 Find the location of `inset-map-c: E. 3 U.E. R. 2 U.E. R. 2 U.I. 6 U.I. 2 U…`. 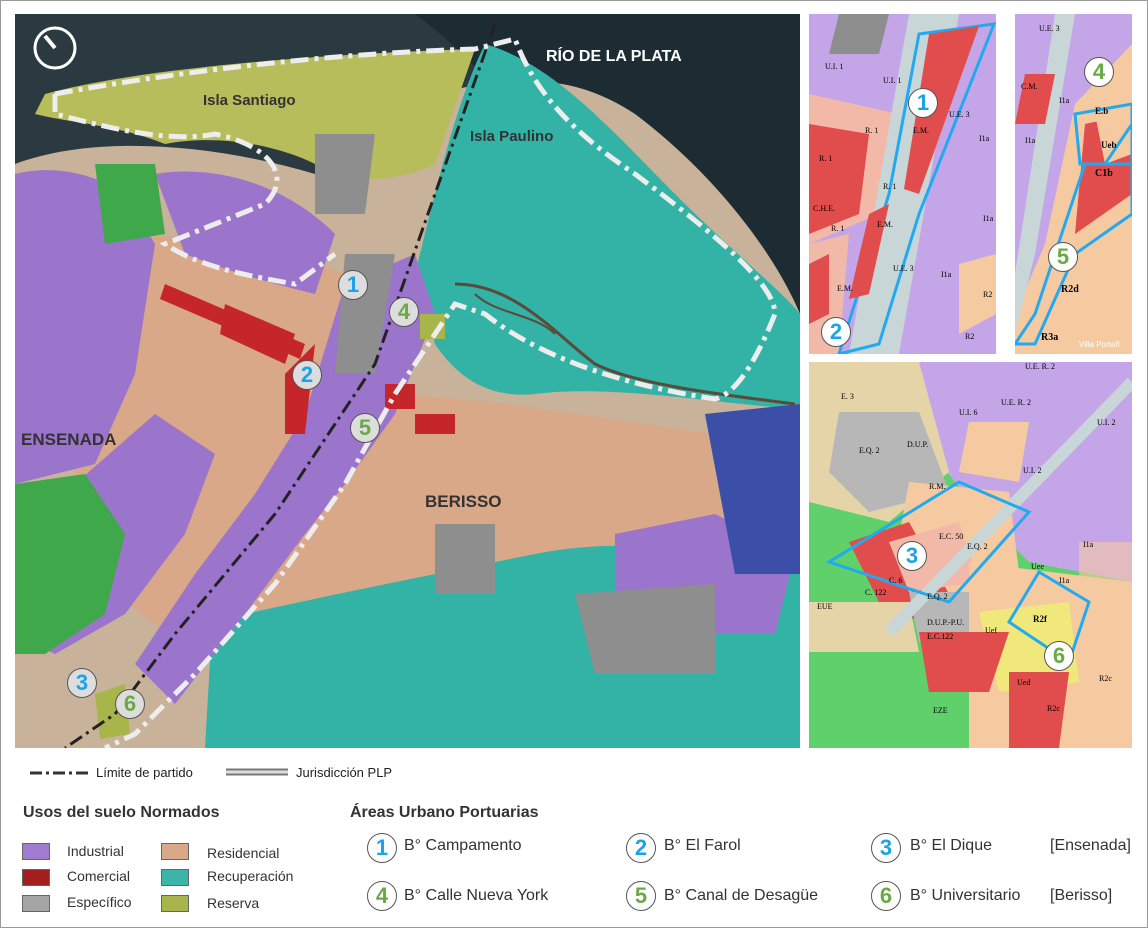

inset-map-c: E. 3 U.E. R. 2 U.E. R. 2 U.I. 6 U.I. 2 U… is located at coordinates (970, 555).